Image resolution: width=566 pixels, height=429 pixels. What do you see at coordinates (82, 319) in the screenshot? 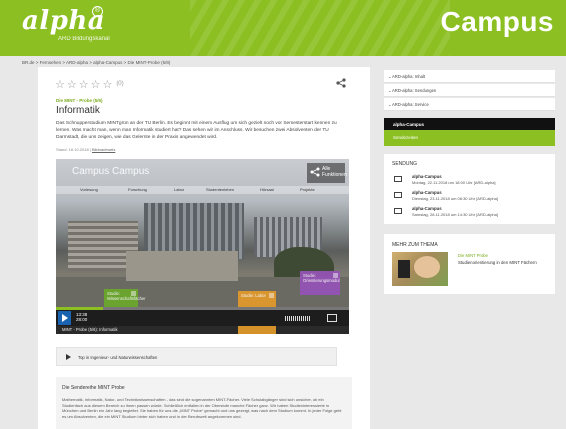
I see `time-total: 28:00` at bounding box center [82, 319].